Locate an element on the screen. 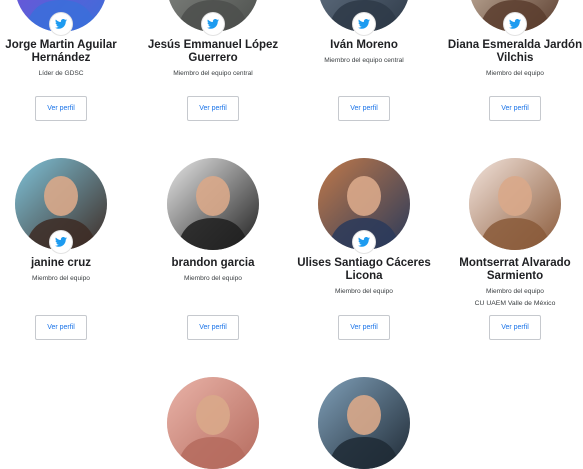 Image resolution: width=583 pixels, height=469 pixels. member-card: janine cruz Miembro del equipo is located at coordinates (67, 220).